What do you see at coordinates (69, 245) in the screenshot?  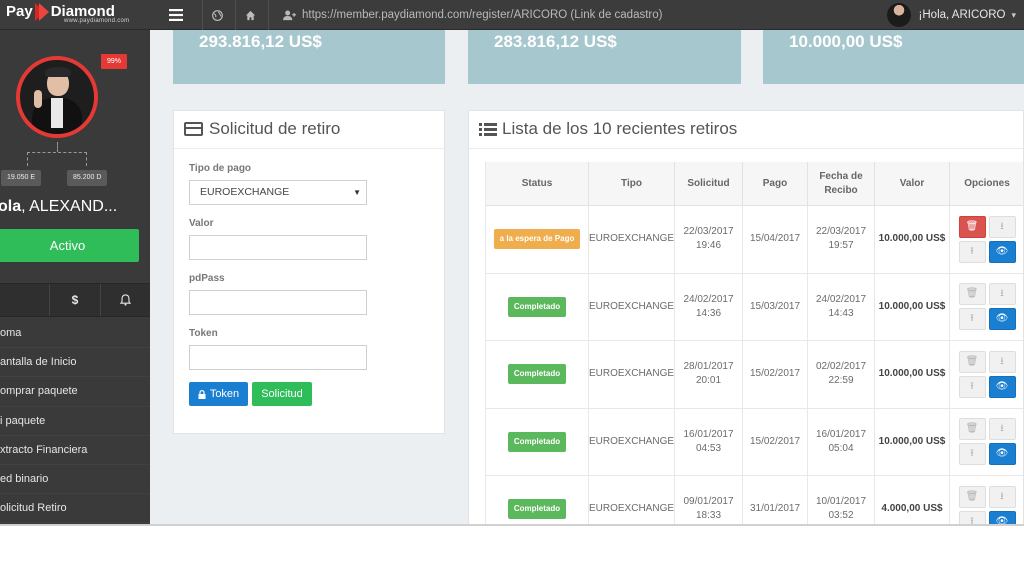 I see `account-status-button: Activo` at bounding box center [69, 245].